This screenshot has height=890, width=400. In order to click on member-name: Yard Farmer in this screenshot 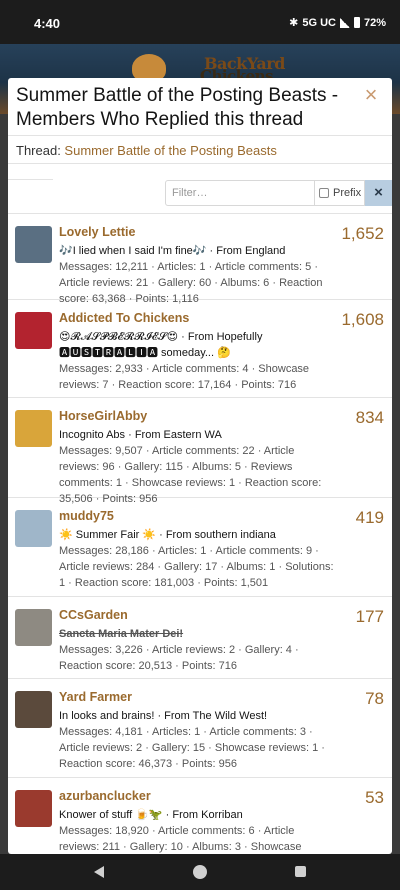, I will do `click(197, 697)`.